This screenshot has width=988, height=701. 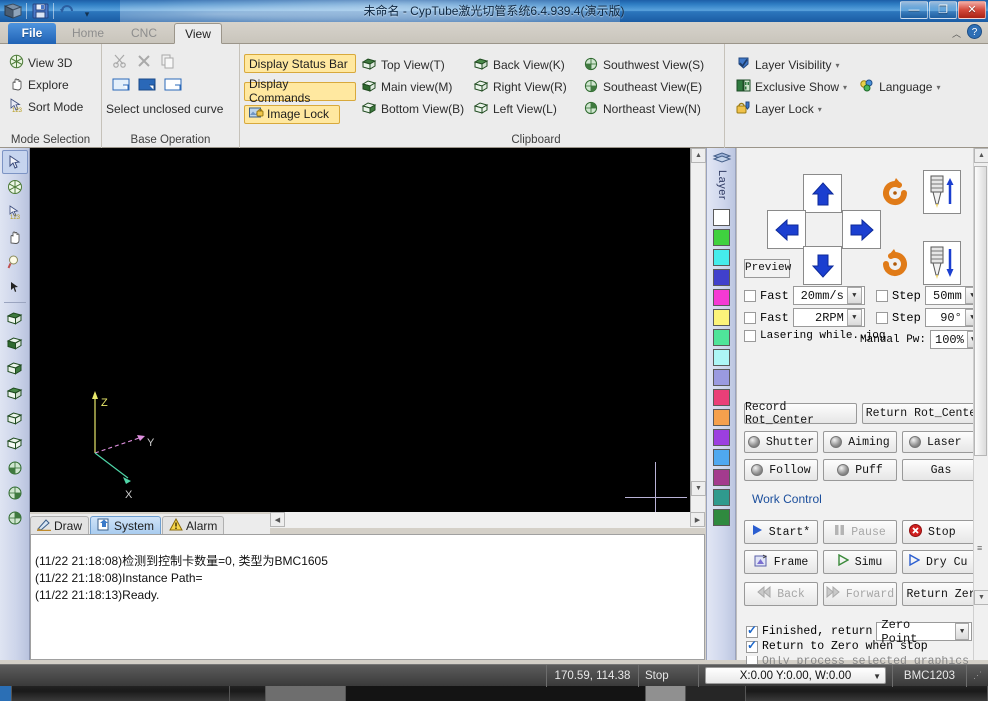 I want to click on ribbon-item-explore: Explore, so click(x=46, y=85).